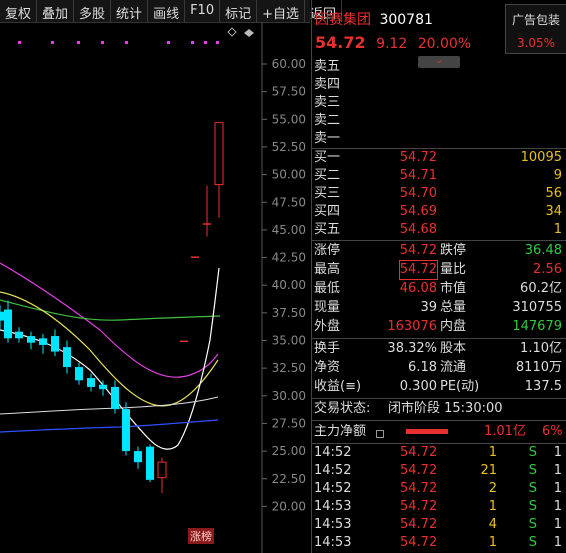  Describe the element at coordinates (538, 367) in the screenshot. I see `stat-value: 8110万` at that location.